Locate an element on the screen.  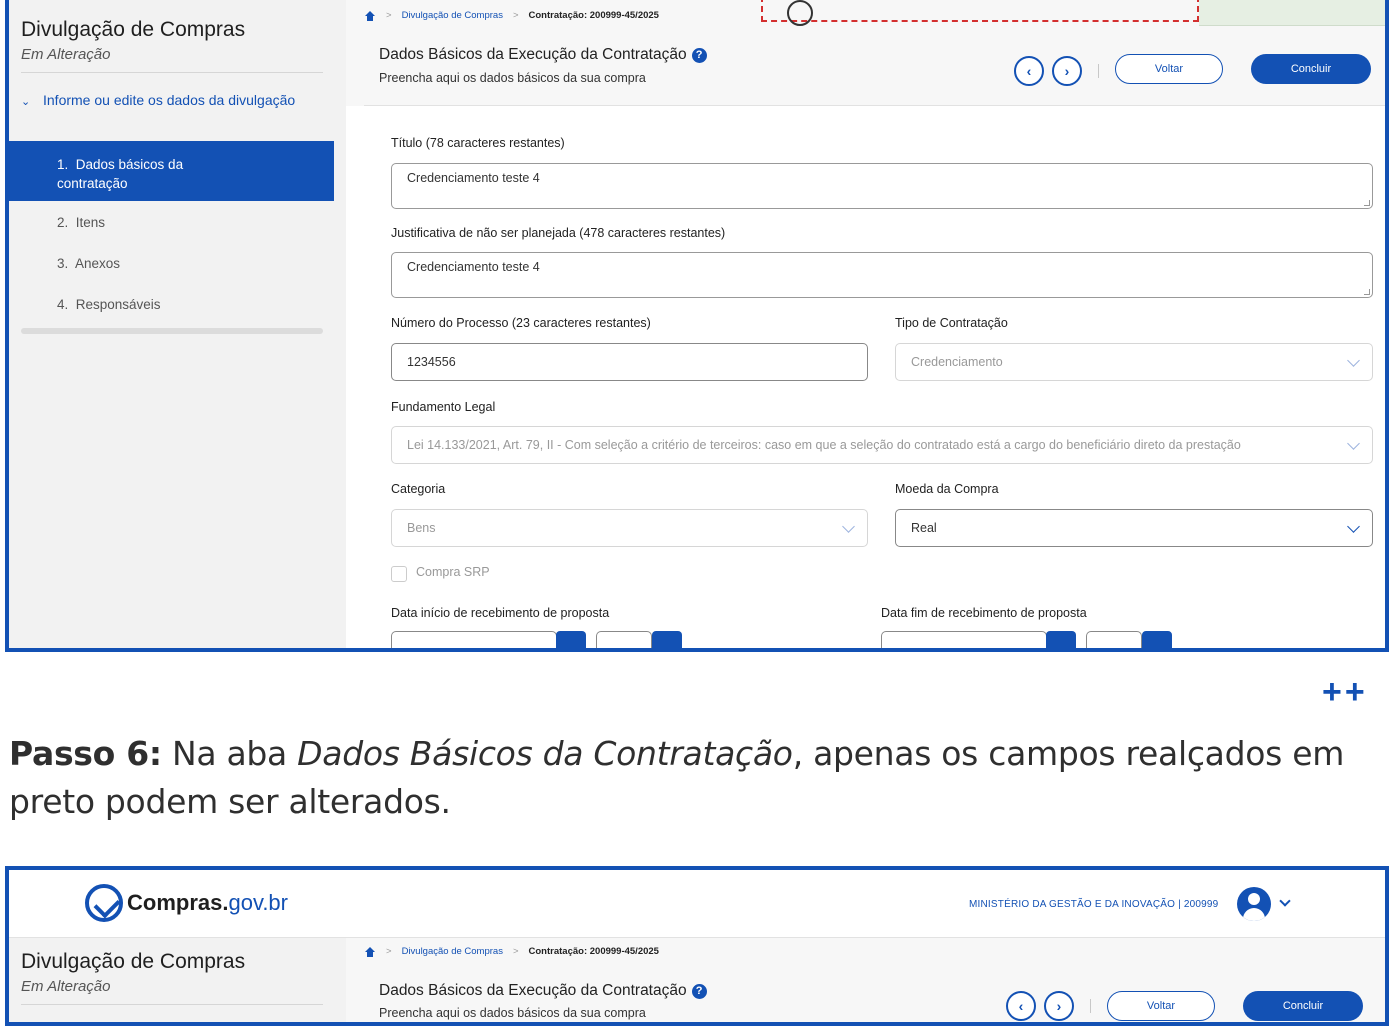
alert-icon is located at coordinates (800, 13).